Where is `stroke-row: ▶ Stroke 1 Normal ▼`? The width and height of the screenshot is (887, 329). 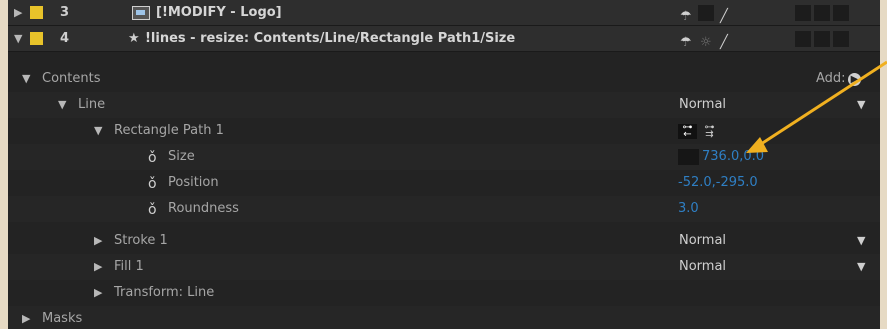
stroke-row: ▶ Stroke 1 Normal ▼ is located at coordinates (444, 241).